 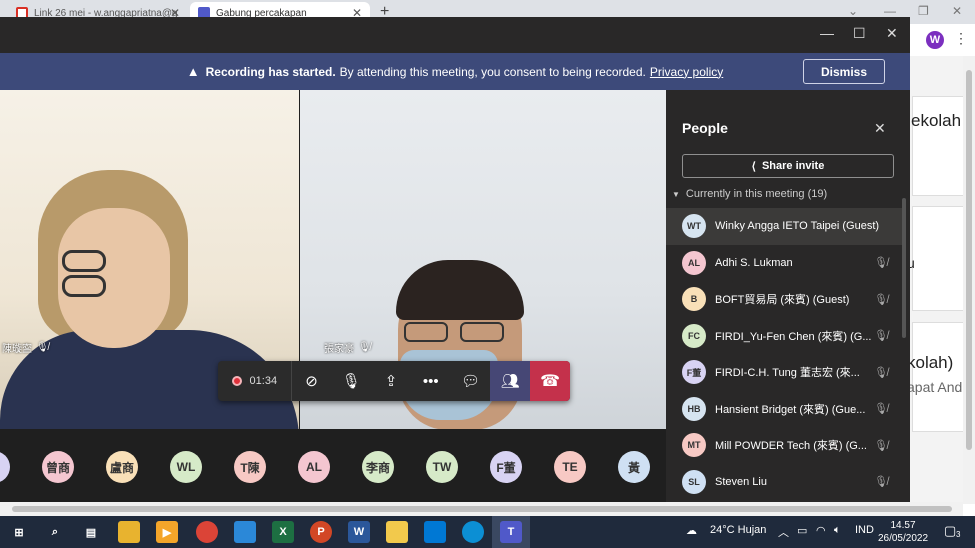 I want to click on restore-icon: ❐, so click(x=923, y=11).